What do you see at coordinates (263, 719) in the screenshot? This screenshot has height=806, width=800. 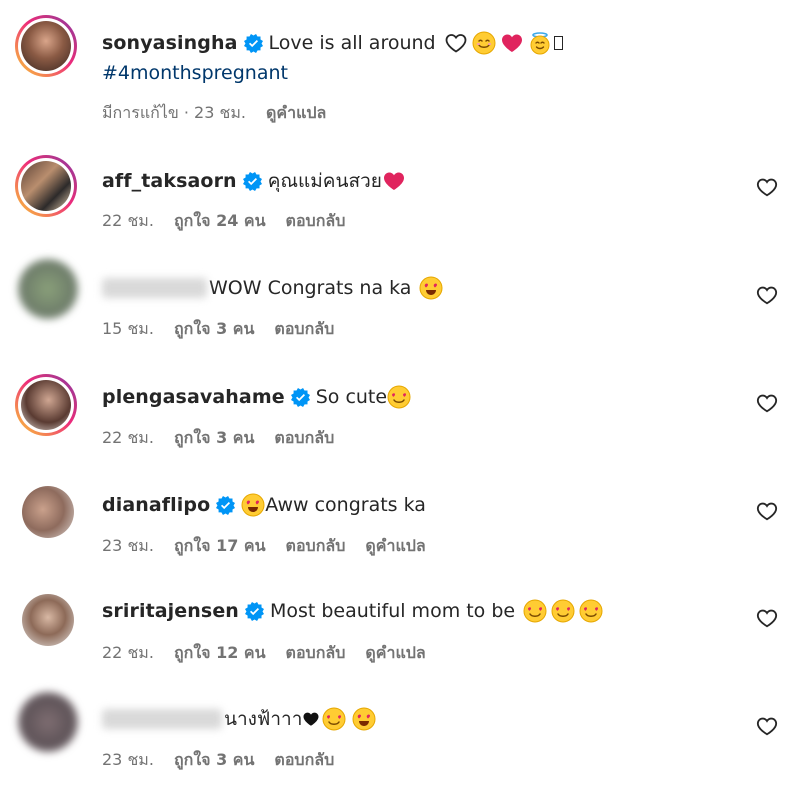 I see `comment-text: นางฟ้าาา` at bounding box center [263, 719].